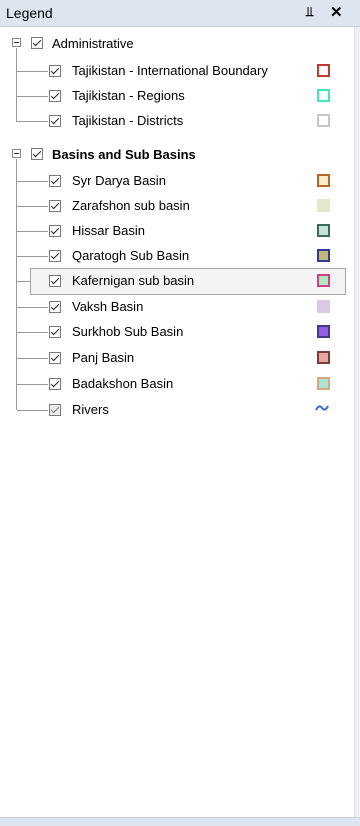 The width and height of the screenshot is (360, 826). What do you see at coordinates (127, 121) in the screenshot?
I see `layer-districts: Tajikistan - Districts` at bounding box center [127, 121].